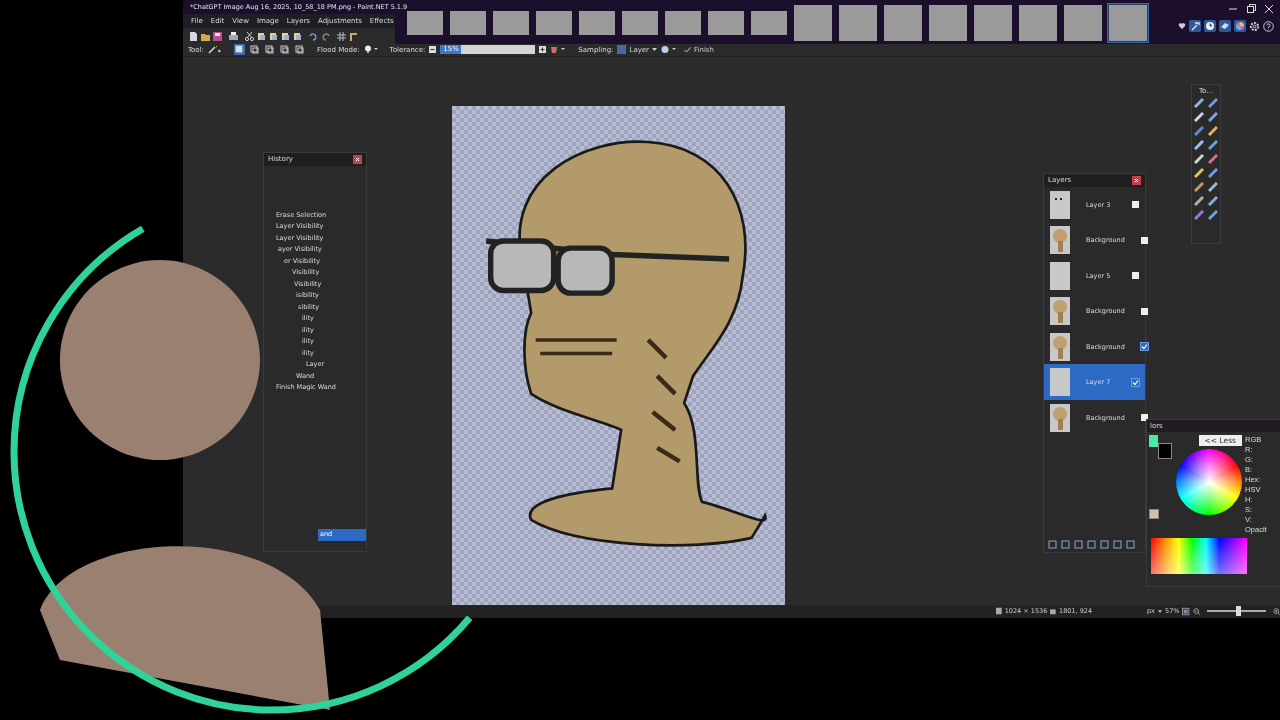  What do you see at coordinates (1268, 26) in the screenshot?
I see `help-icon` at bounding box center [1268, 26].